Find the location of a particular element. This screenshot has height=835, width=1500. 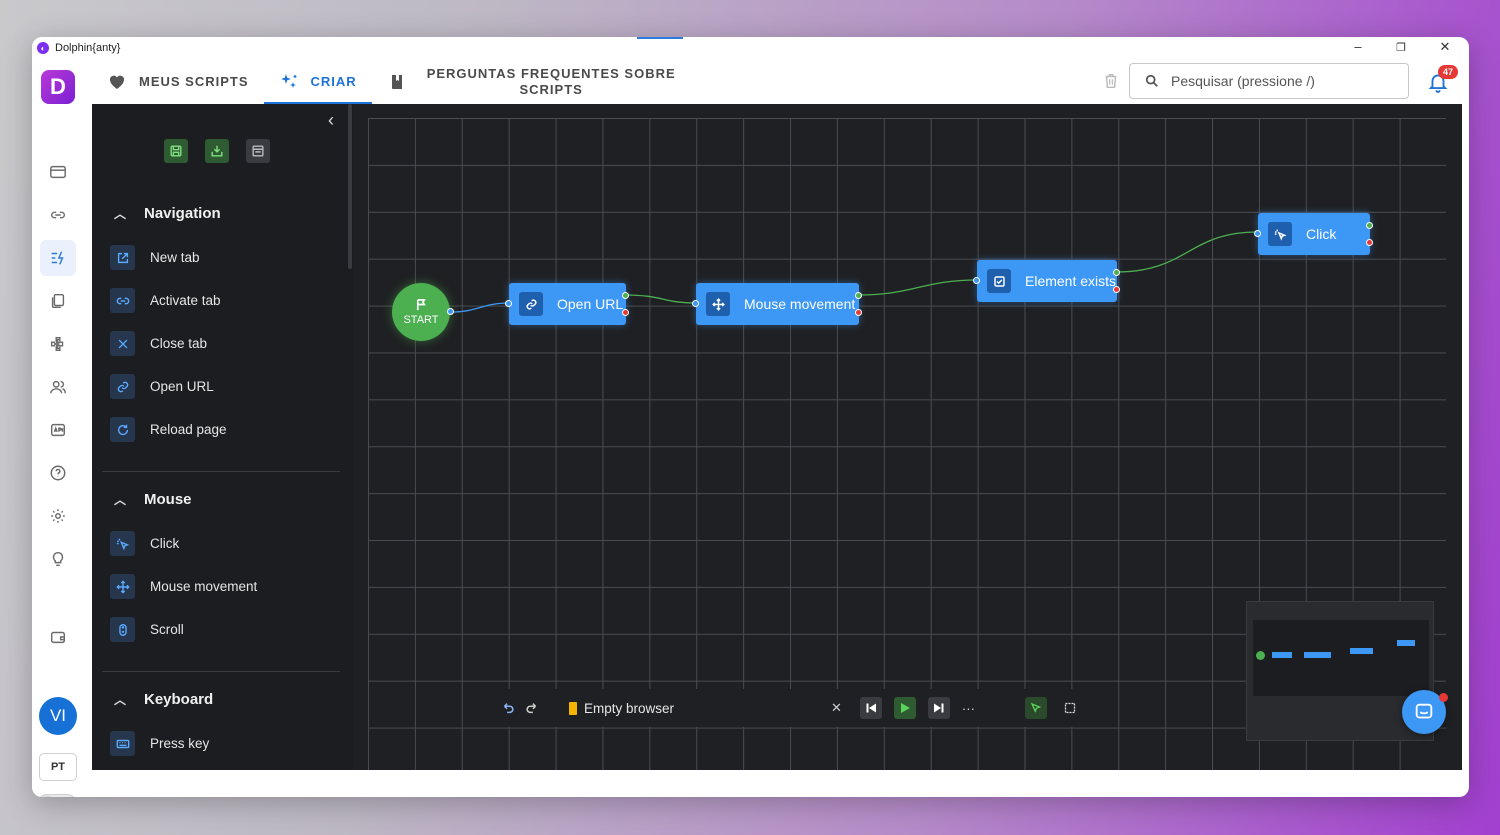

rail-copy-icon is located at coordinates (58, 301).